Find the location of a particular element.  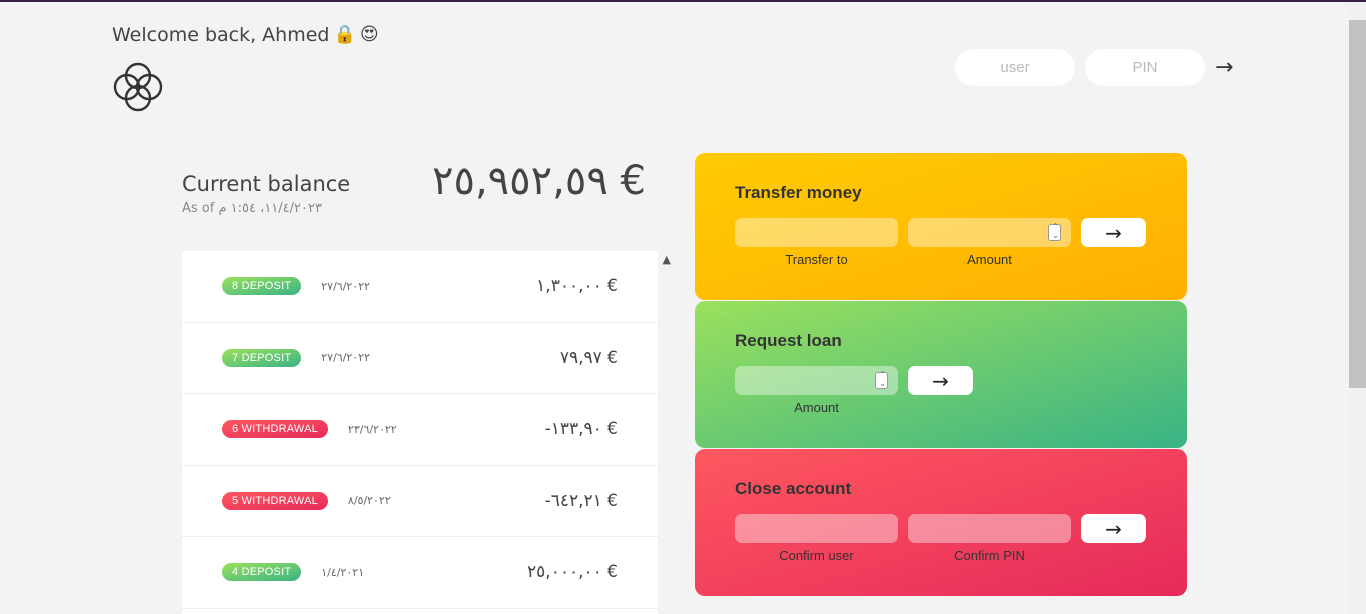

movement-row: 5 WITHDRAWAL ٨/٥/٢٠٢٢ -٦٤٢,٢١ € is located at coordinates (420, 501).